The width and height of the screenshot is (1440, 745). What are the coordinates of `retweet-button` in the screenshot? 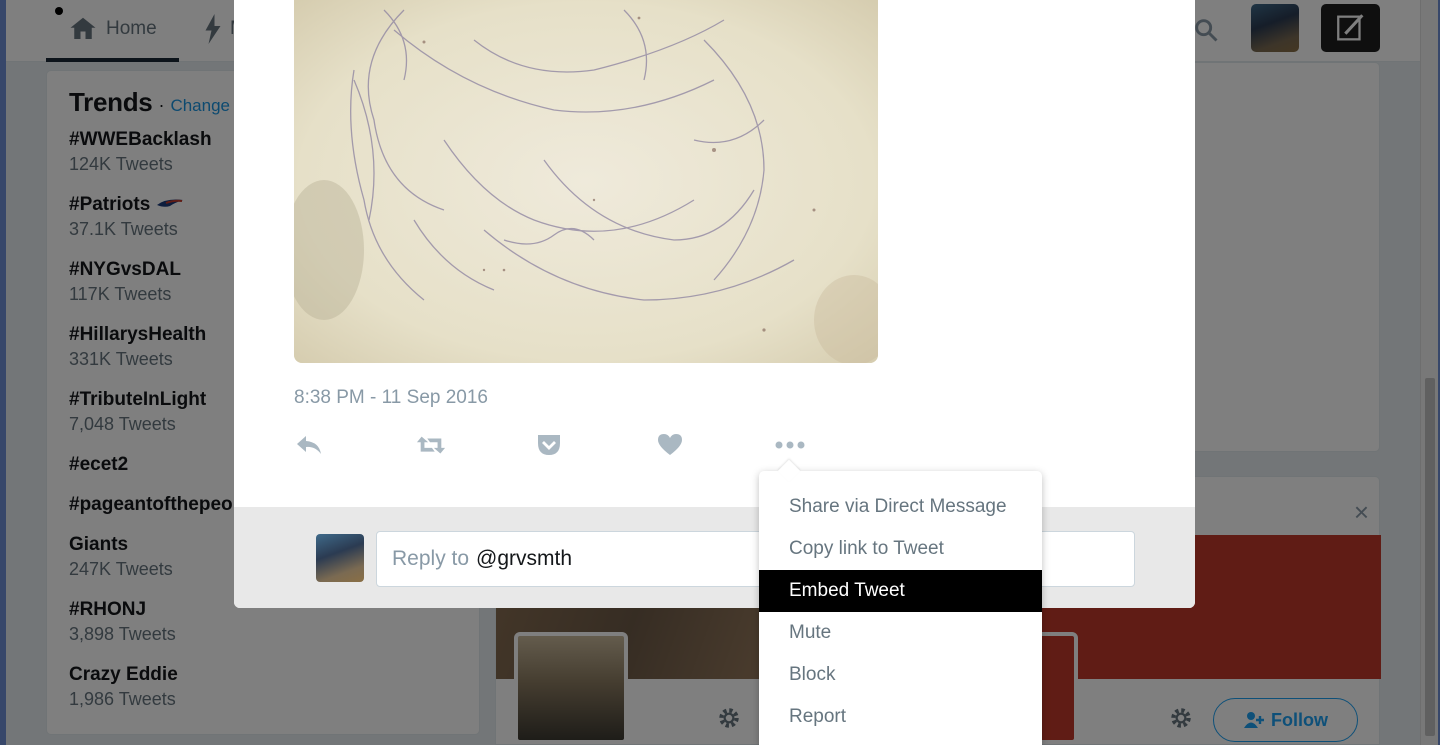 It's located at (431, 445).